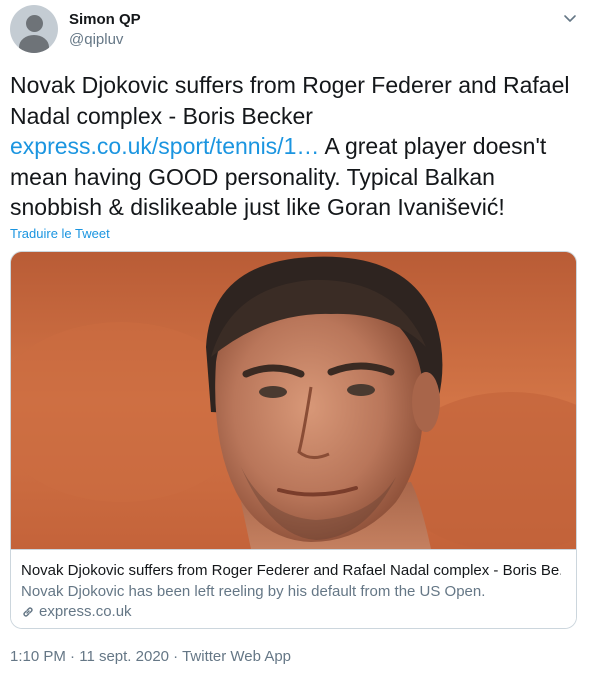 The image size is (589, 674). Describe the element at coordinates (96, 40) in the screenshot. I see `user-handle: @qipluv` at that location.